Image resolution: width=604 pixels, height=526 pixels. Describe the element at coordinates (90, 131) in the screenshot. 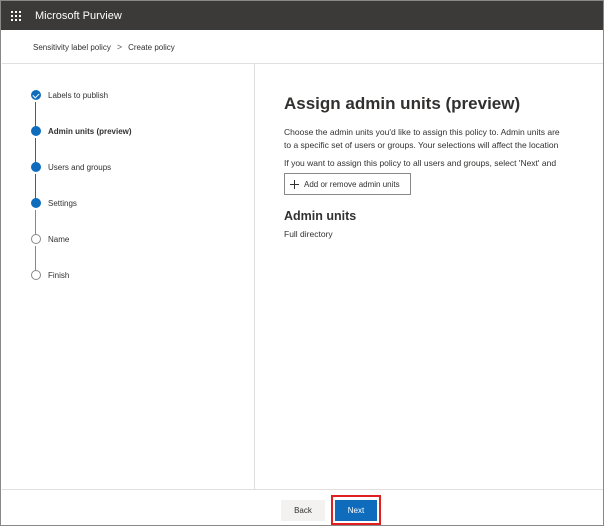

I see `step-label: Admin units (preview)` at that location.